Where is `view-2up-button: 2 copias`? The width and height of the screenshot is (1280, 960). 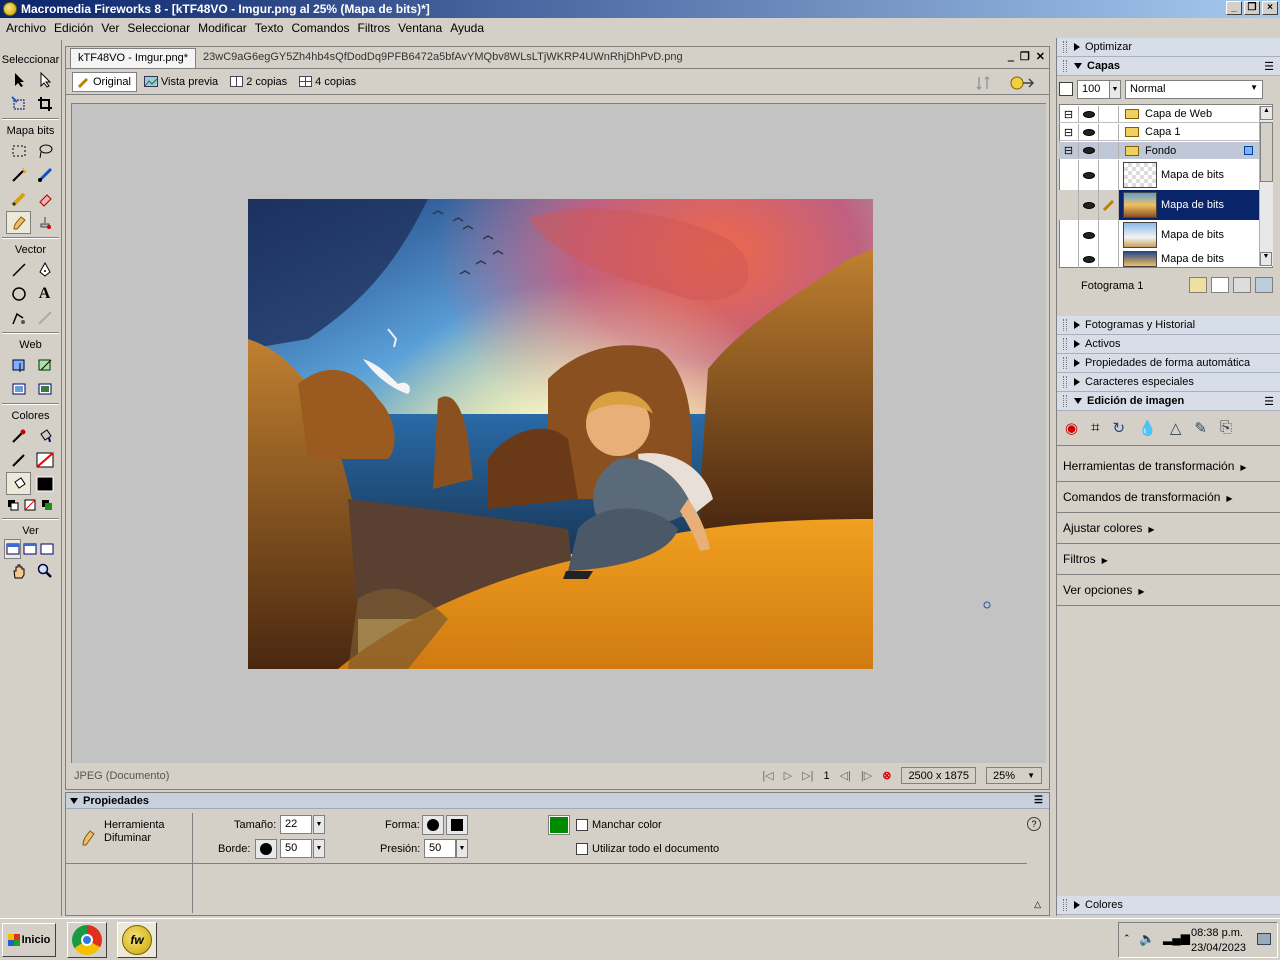
view-2up-button: 2 copias is located at coordinates (258, 82).